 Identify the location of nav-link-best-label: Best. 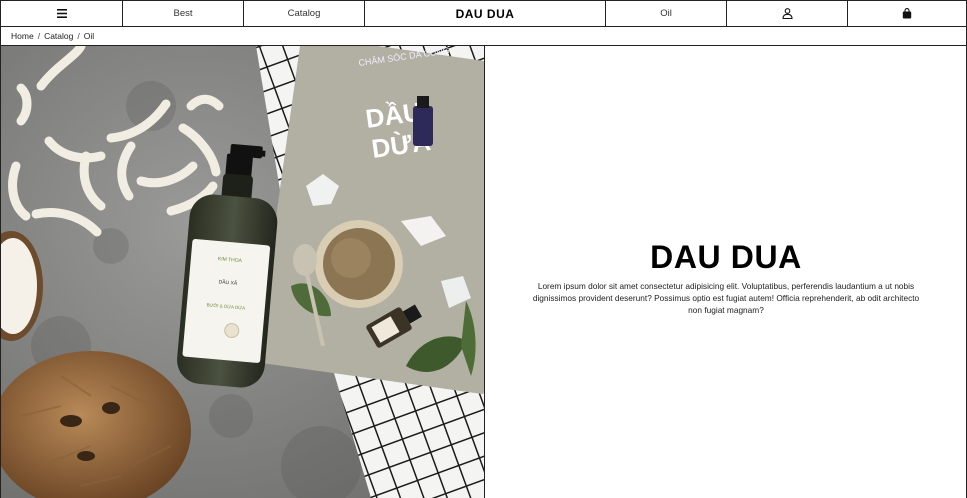
(183, 13).